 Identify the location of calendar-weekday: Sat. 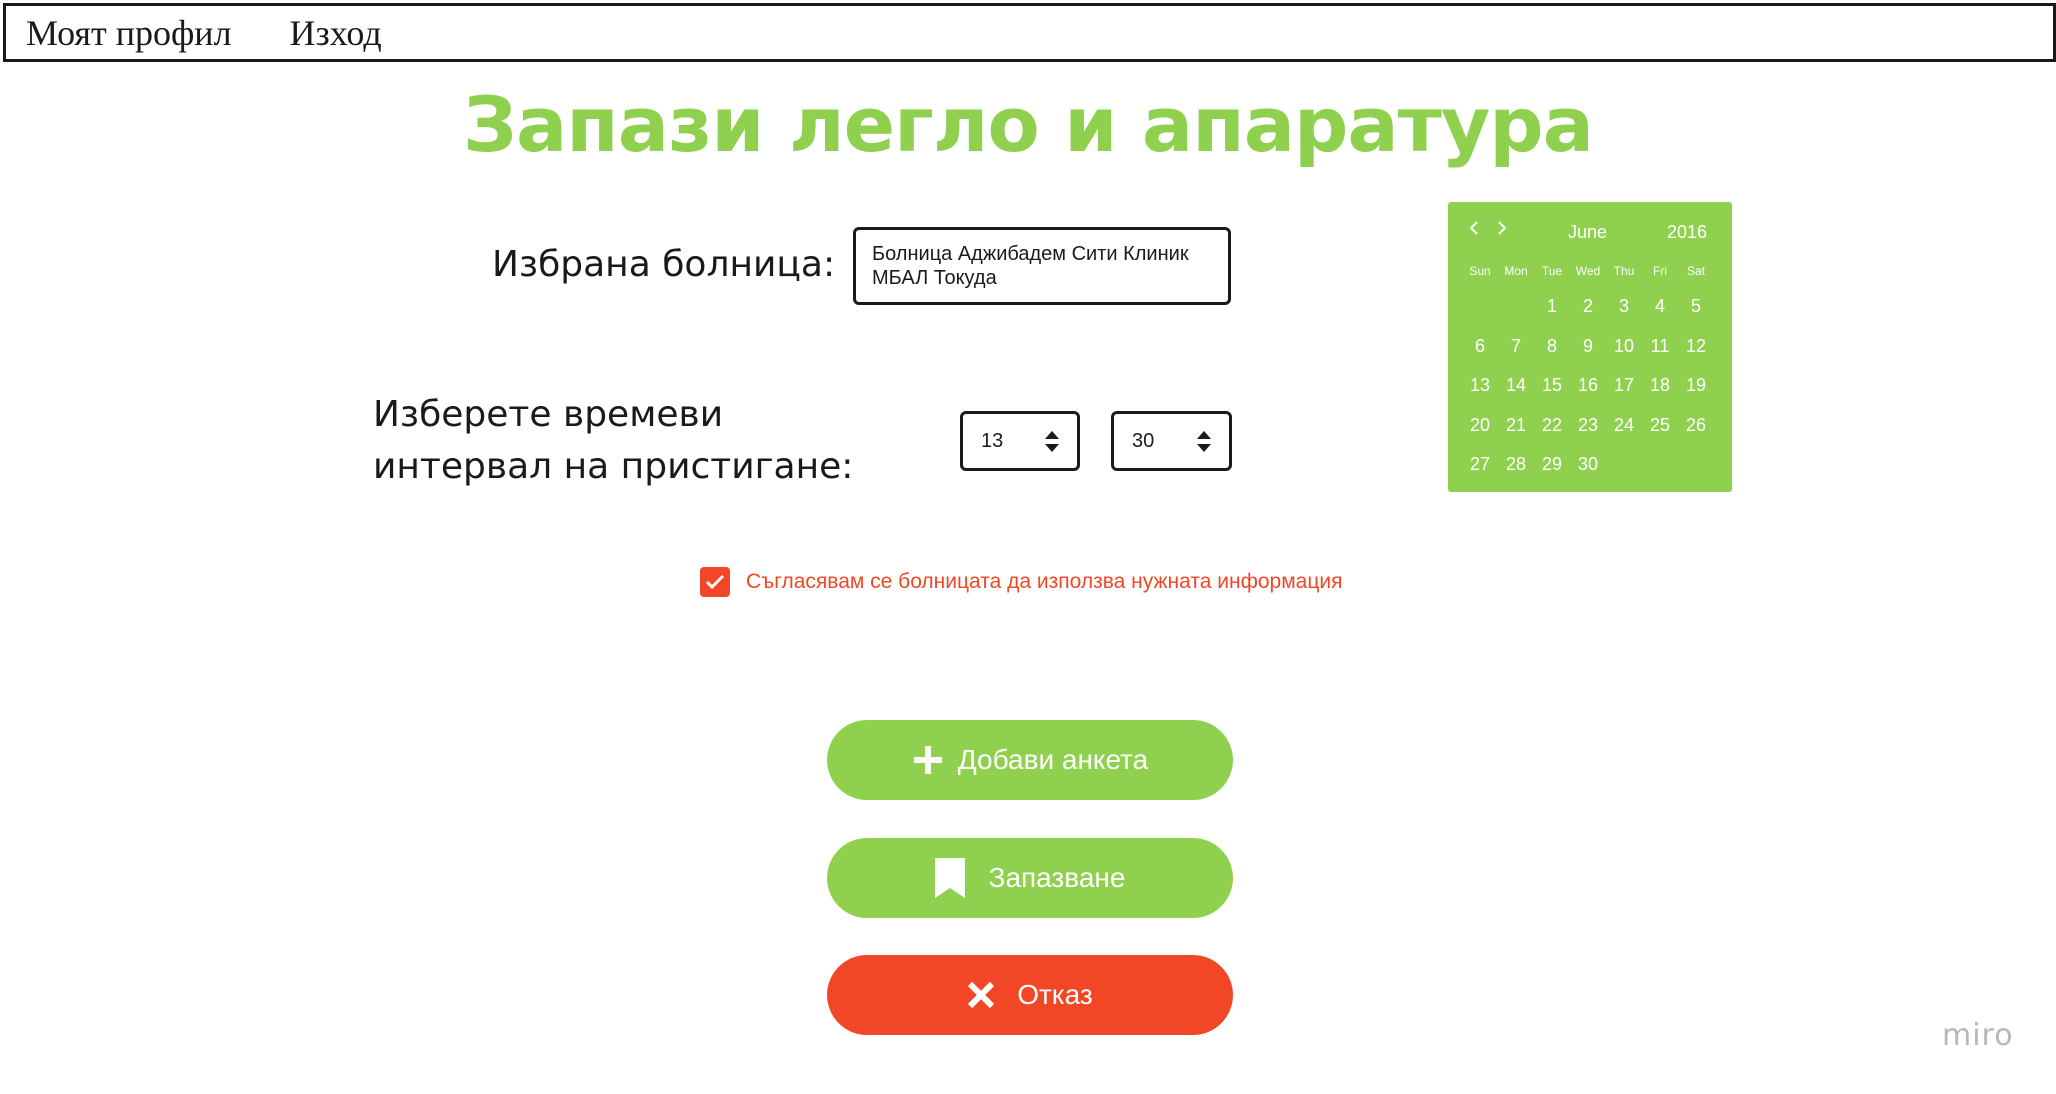
(1695, 271).